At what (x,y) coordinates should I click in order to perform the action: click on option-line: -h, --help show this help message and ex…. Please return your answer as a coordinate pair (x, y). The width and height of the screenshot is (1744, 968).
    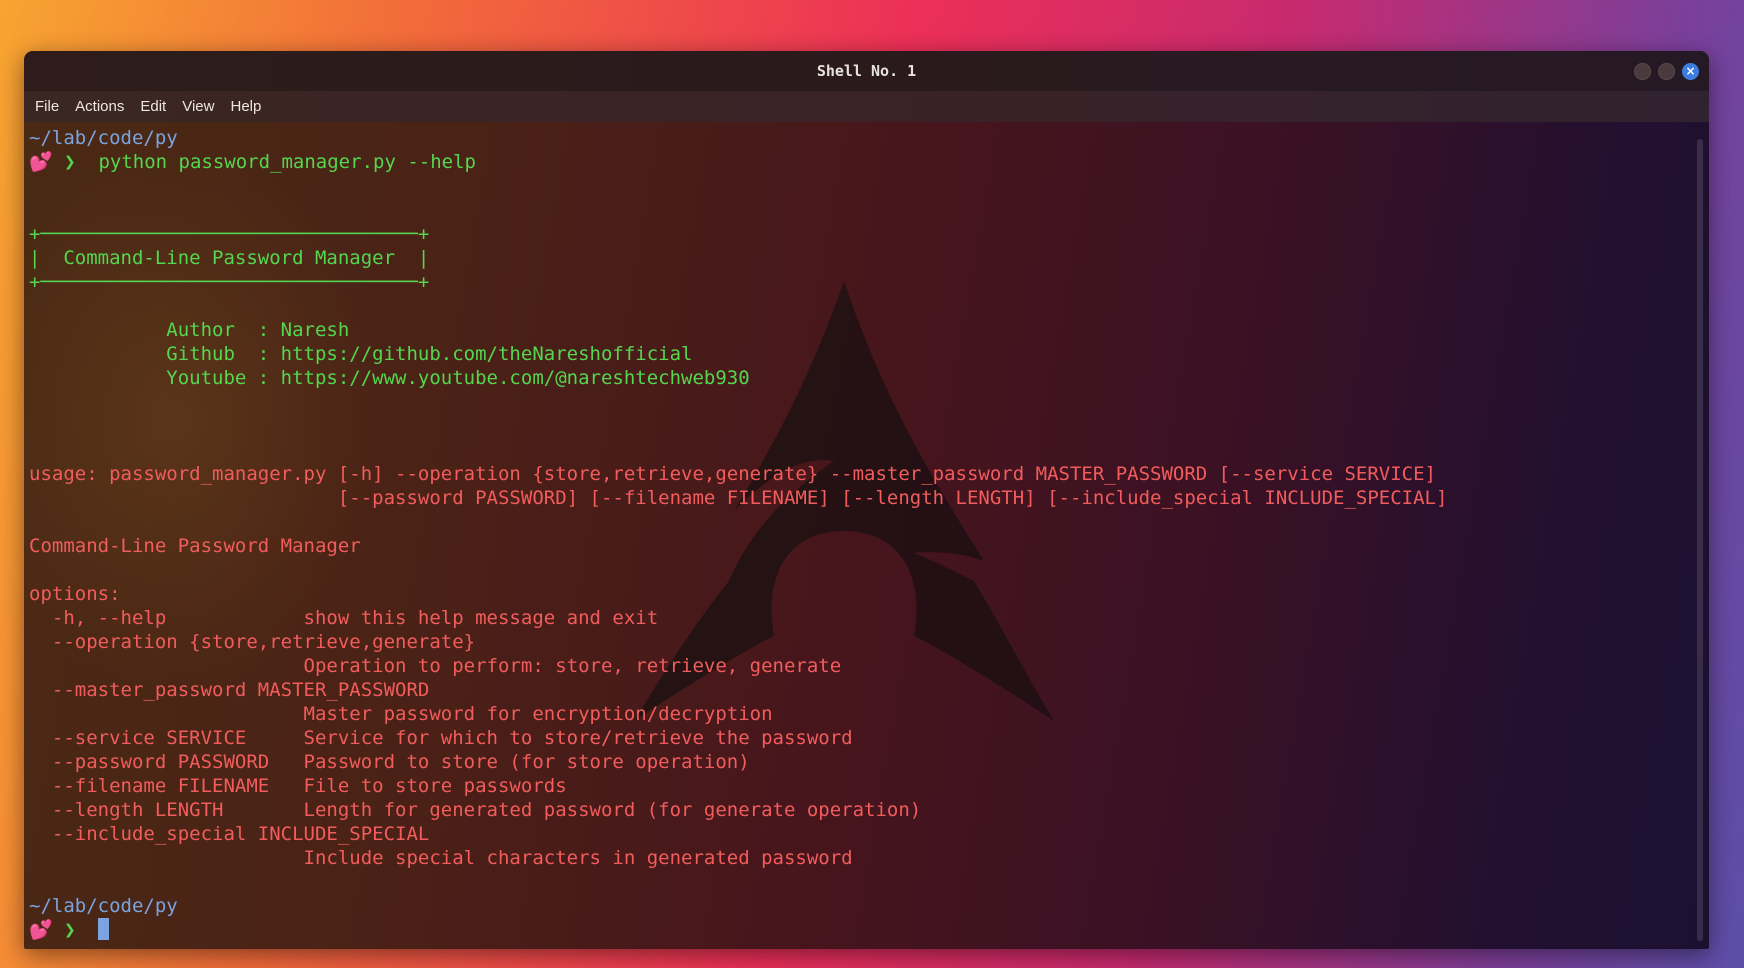
    Looking at the image, I should click on (344, 618).